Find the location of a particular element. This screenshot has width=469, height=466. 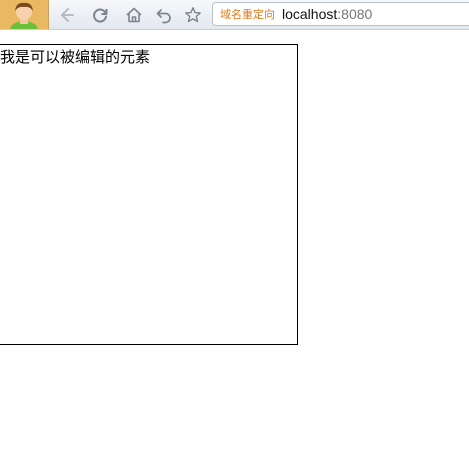

home-button is located at coordinates (134, 15).